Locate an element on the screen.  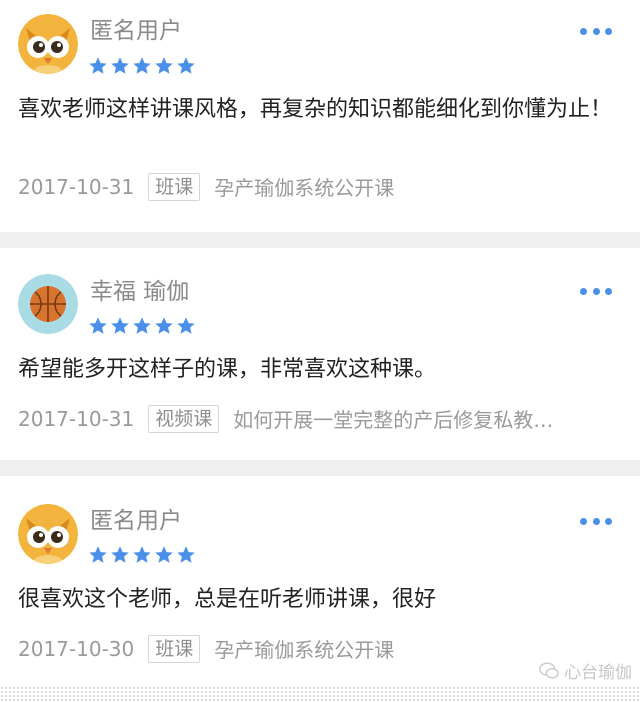
reviewer-name: 幸福 瑜伽 is located at coordinates (140, 292).